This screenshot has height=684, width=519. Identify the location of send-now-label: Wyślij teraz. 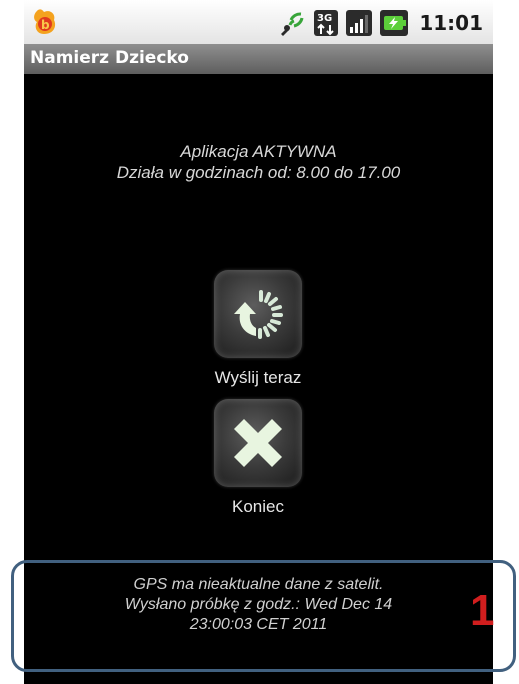
(258, 377).